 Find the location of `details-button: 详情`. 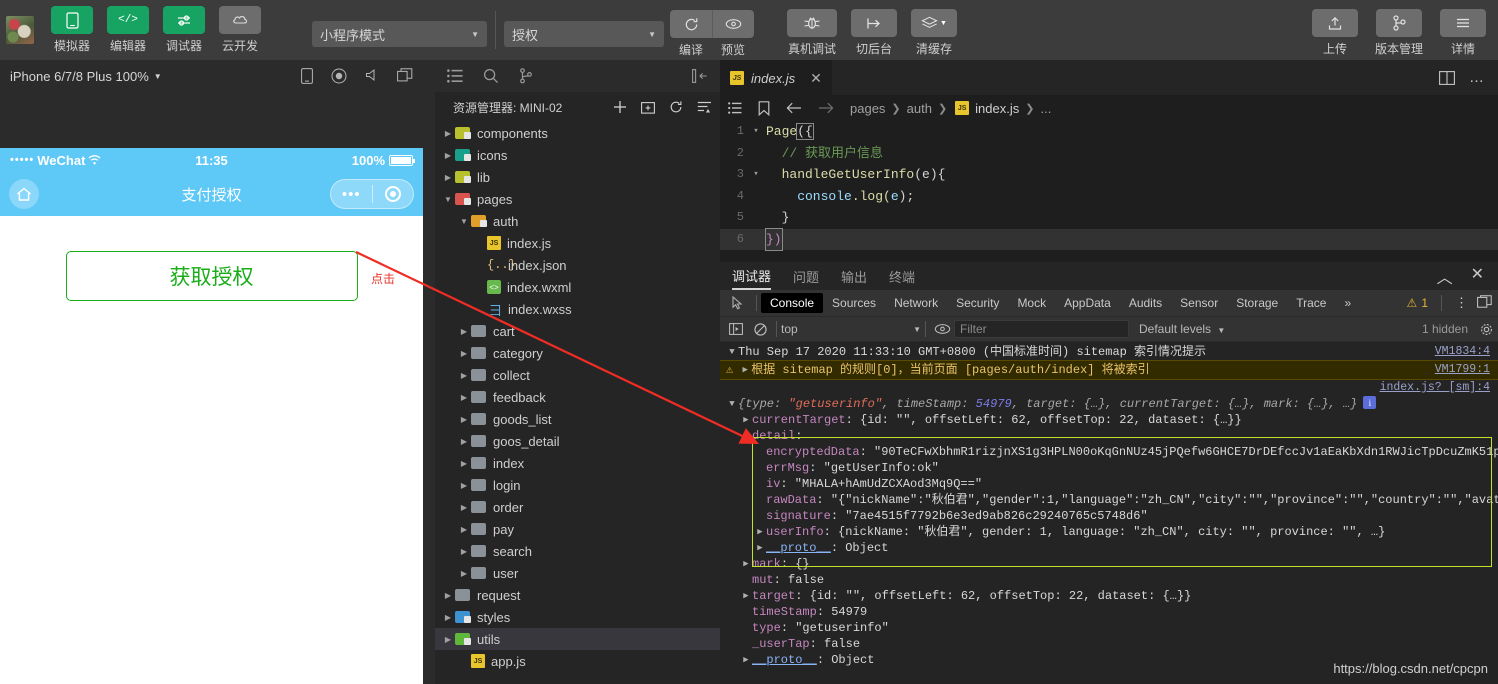

details-button: 详情 is located at coordinates (1463, 30).